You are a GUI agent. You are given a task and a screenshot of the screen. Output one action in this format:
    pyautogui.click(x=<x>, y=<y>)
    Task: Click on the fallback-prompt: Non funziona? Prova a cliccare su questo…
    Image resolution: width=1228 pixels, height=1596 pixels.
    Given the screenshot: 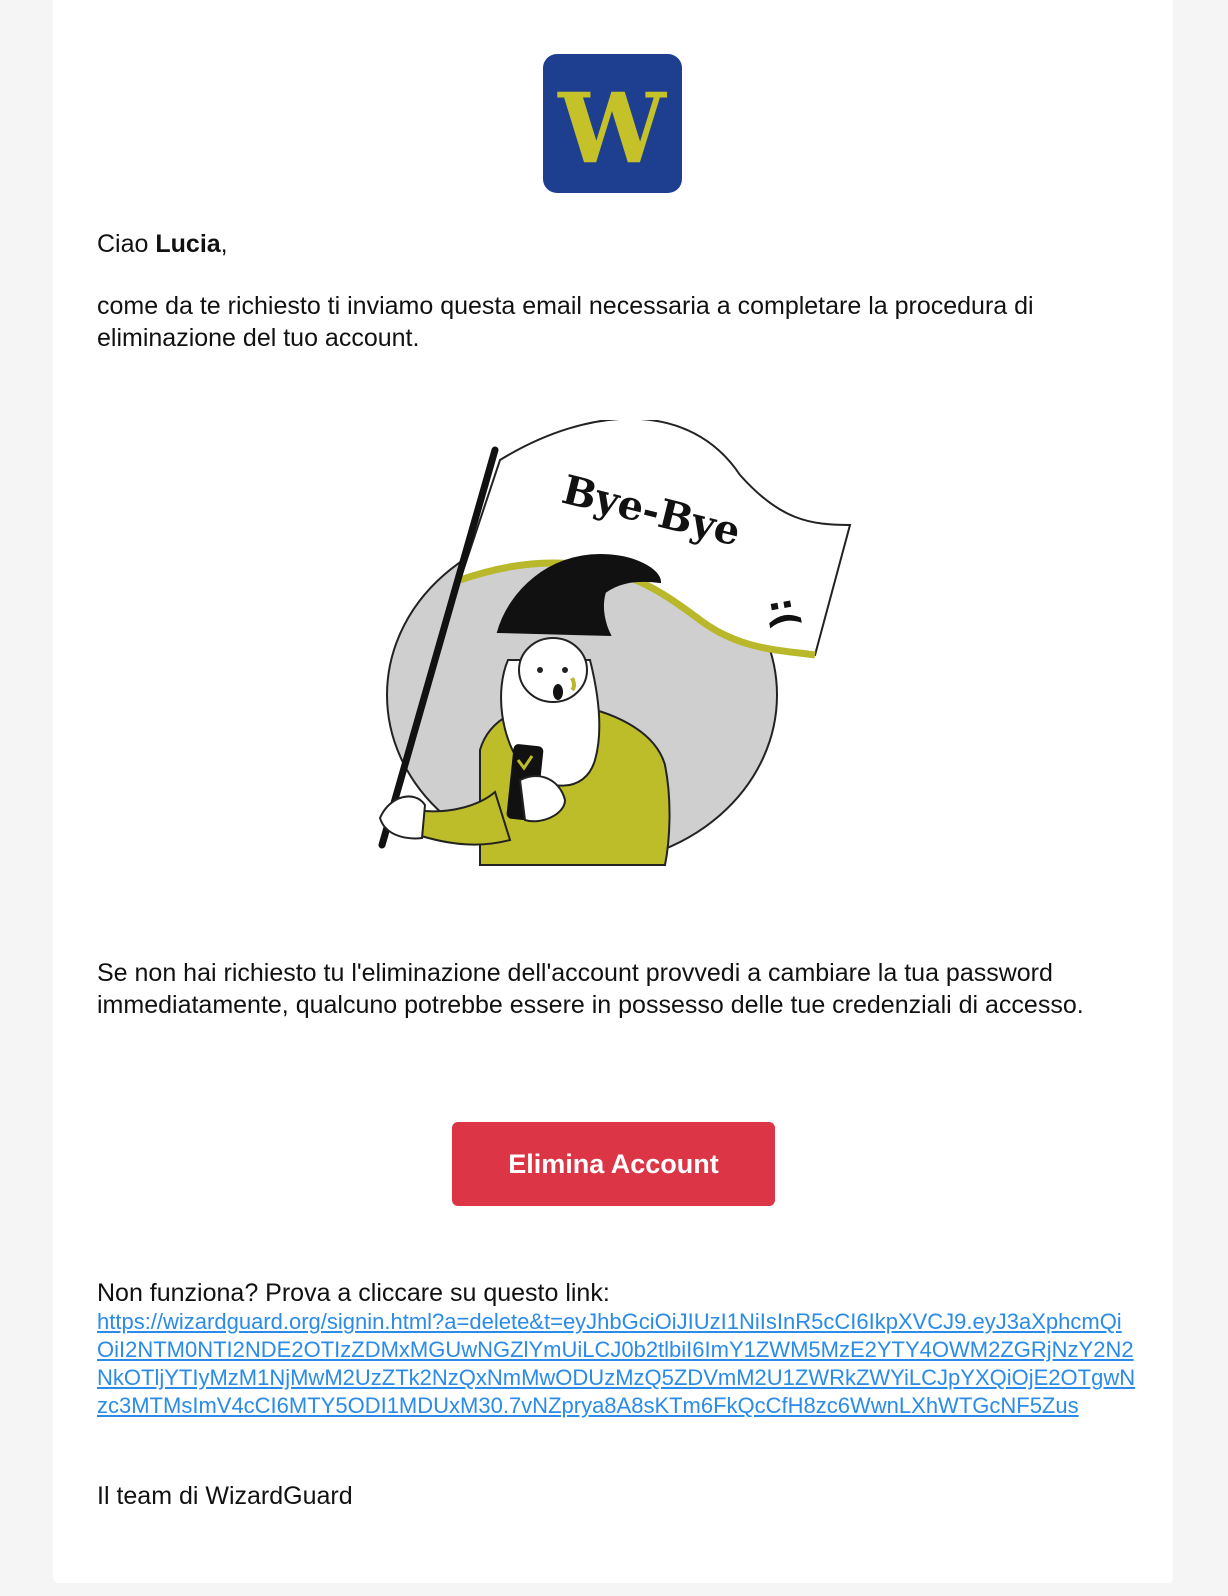 What is the action you would take?
    pyautogui.click(x=353, y=1293)
    